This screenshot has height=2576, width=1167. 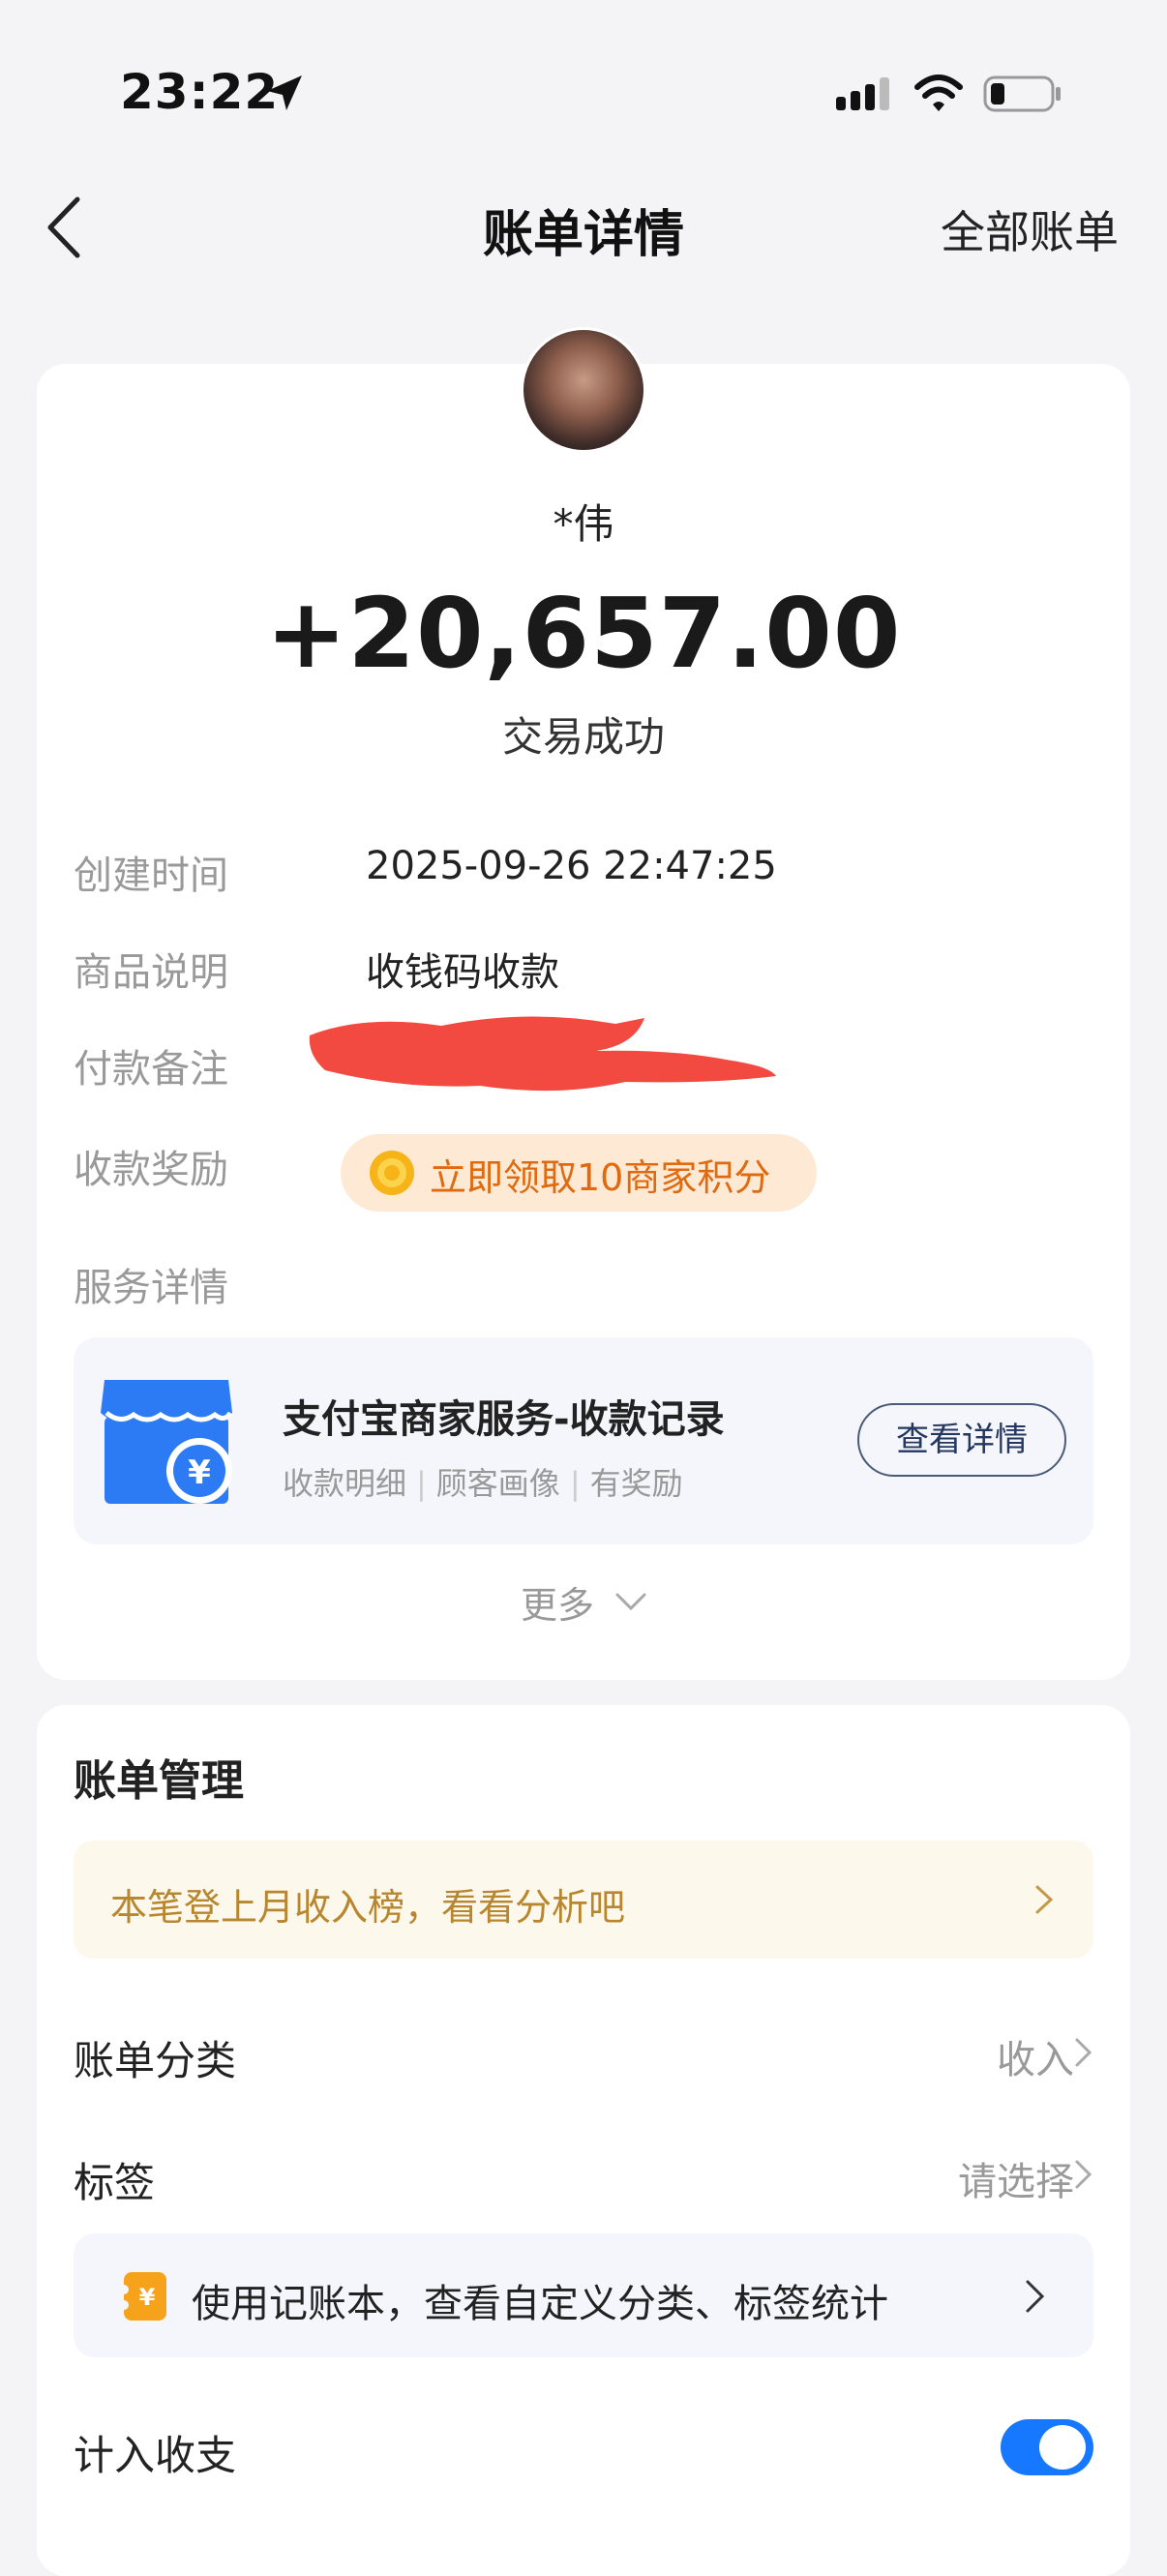 I want to click on toggle-knob, so click(x=1062, y=2447).